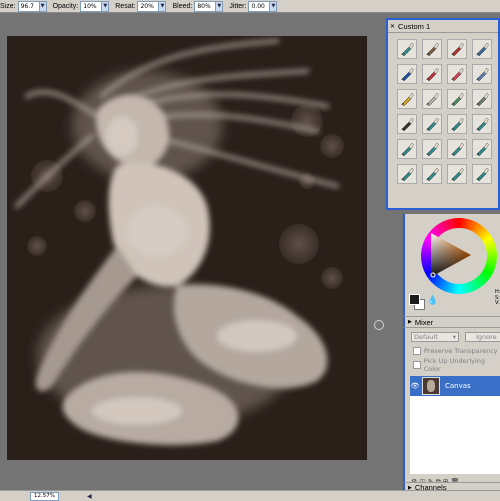  What do you see at coordinates (497, 298) in the screenshot?
I see `hsv-readout: H: S: V:` at bounding box center [497, 298].